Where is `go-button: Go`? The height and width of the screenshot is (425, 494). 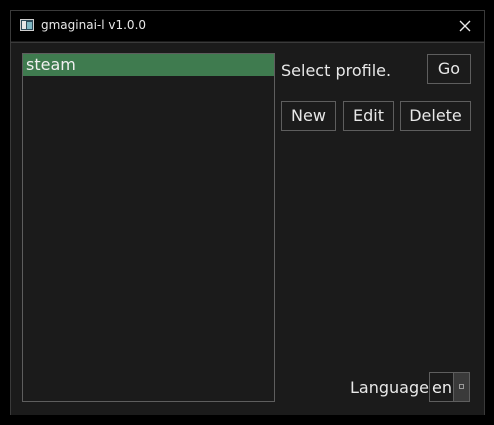
go-button: Go is located at coordinates (449, 69).